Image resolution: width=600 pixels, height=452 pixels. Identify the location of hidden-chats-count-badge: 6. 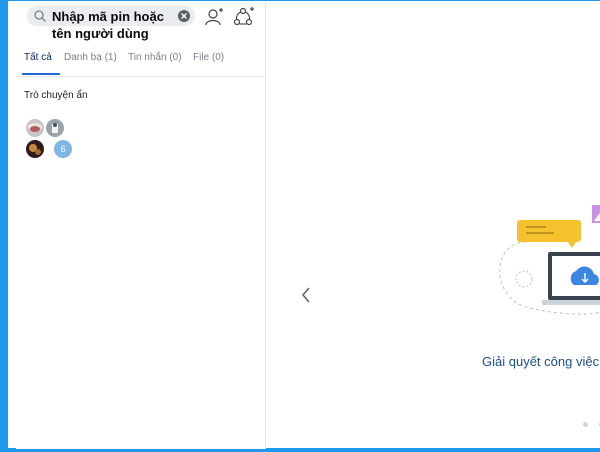
(63, 149).